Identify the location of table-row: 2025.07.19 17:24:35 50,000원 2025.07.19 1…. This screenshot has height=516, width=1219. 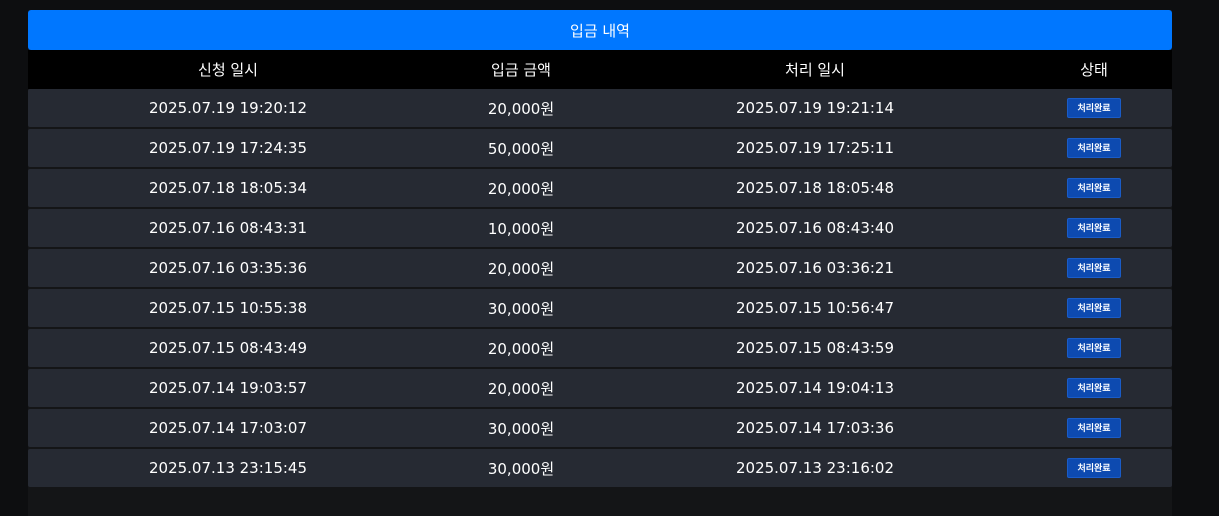
(600, 148).